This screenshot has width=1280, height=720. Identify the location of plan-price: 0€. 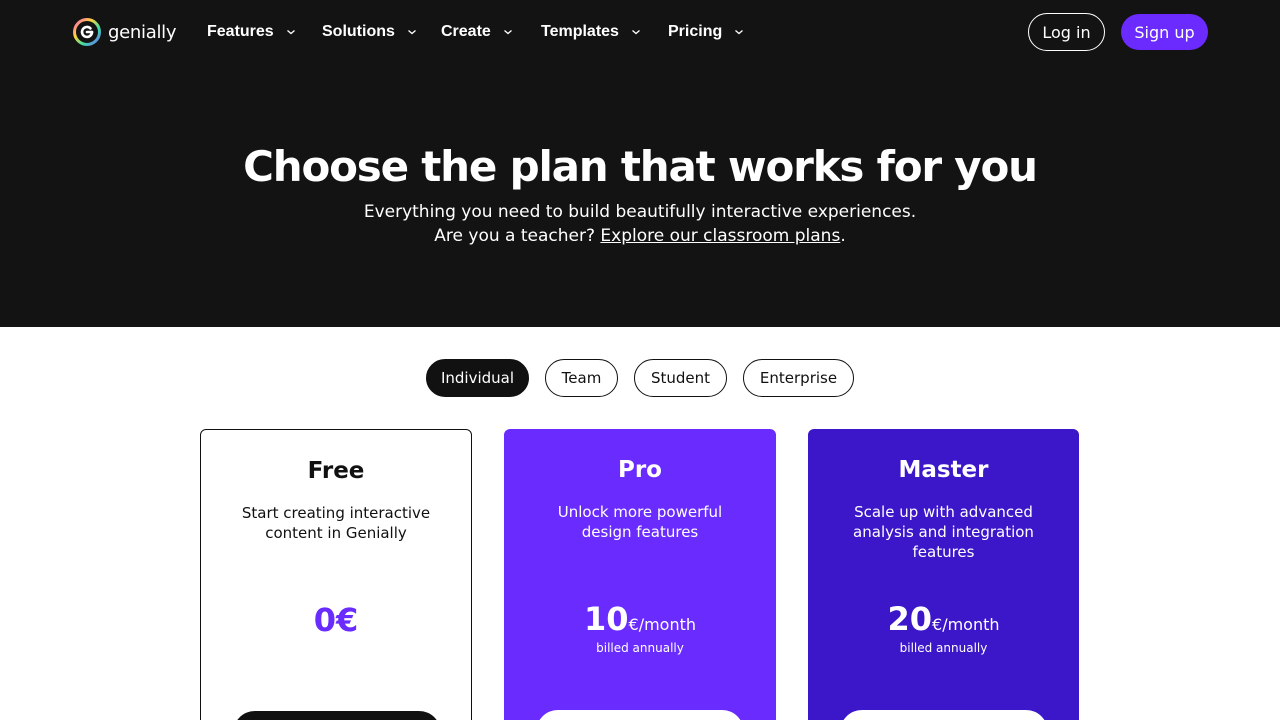
(336, 623).